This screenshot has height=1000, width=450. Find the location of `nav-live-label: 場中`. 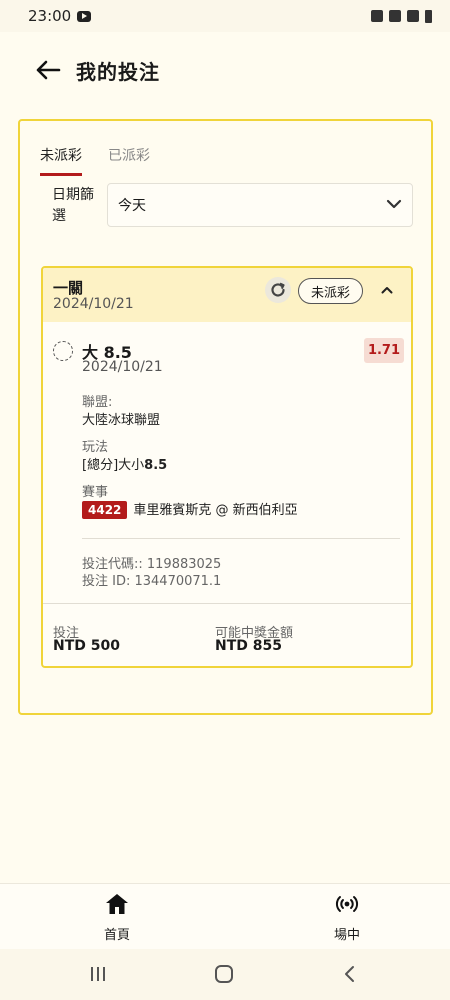

nav-live-label: 場中 is located at coordinates (346, 935).